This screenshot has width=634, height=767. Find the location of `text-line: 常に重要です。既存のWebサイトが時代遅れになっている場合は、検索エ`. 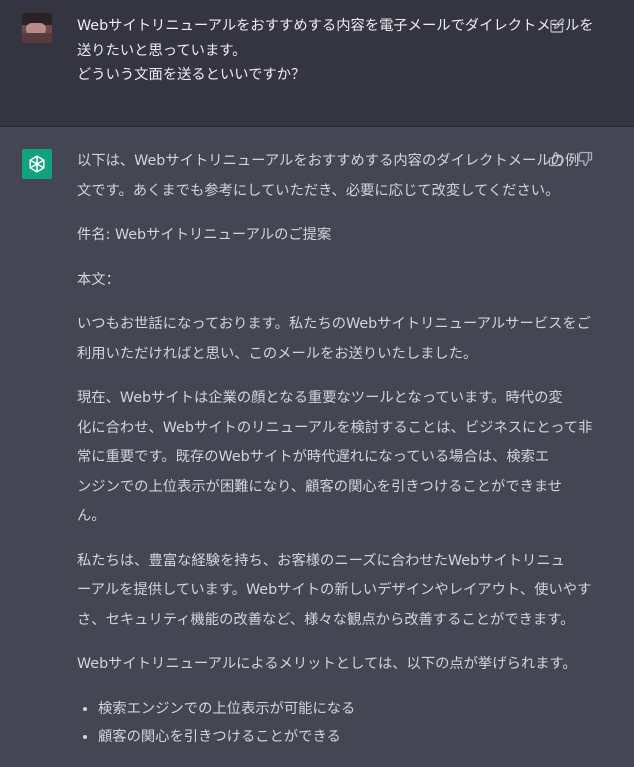

text-line: 常に重要です。既存のWebサイトが時代遅れになっている場合は、検索エ is located at coordinates (313, 457).